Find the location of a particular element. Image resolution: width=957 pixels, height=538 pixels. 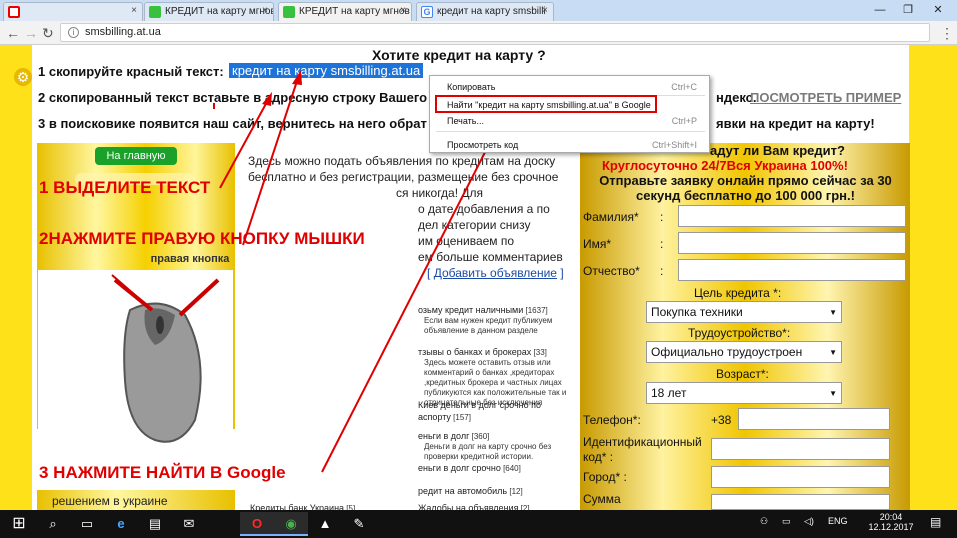

clock: 20:04 12.12.2017 is located at coordinates (891, 522).